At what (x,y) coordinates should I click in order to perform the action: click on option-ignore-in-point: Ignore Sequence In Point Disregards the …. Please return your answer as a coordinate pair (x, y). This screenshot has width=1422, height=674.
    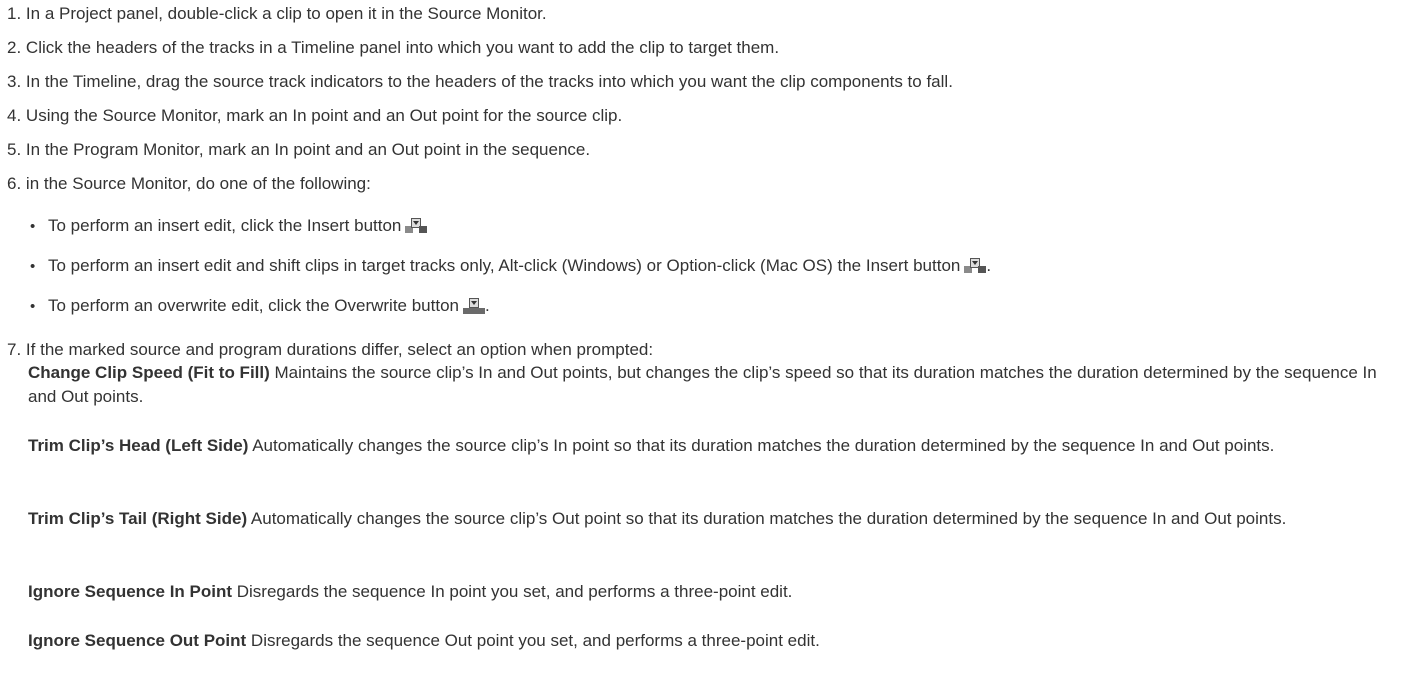
    Looking at the image, I should click on (713, 592).